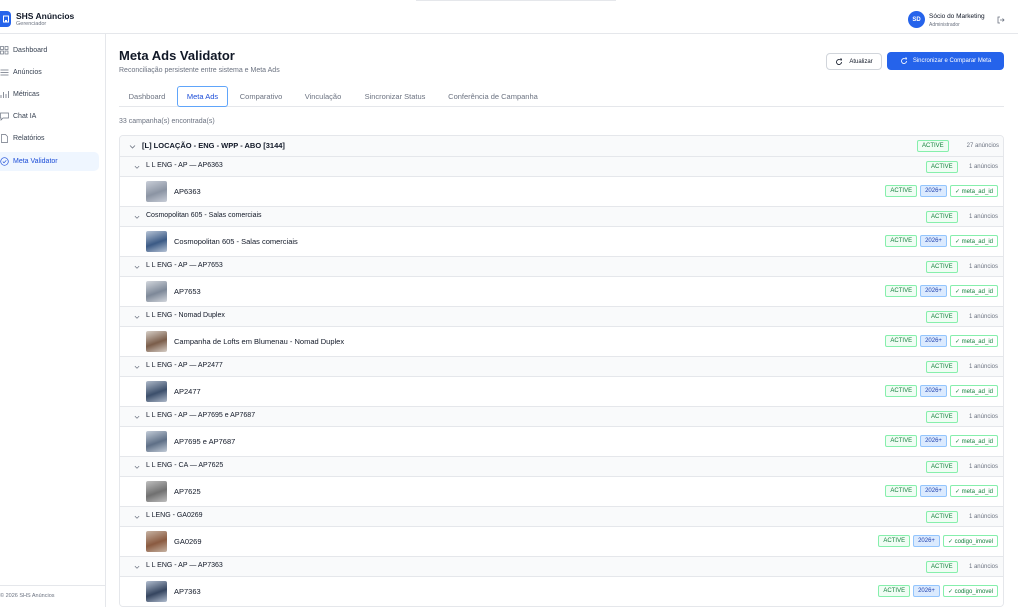 The width and height of the screenshot is (1024, 613). What do you see at coordinates (395, 96) in the screenshot?
I see `tab-sincronizar-status: Sincronizar Status` at bounding box center [395, 96].